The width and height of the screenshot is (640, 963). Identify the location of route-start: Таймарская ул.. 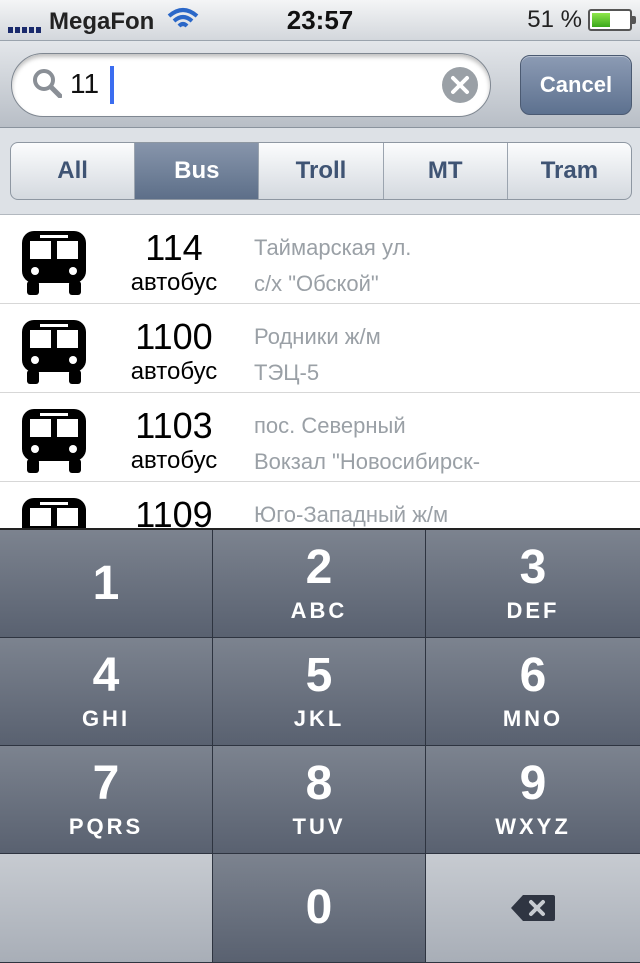
(333, 247).